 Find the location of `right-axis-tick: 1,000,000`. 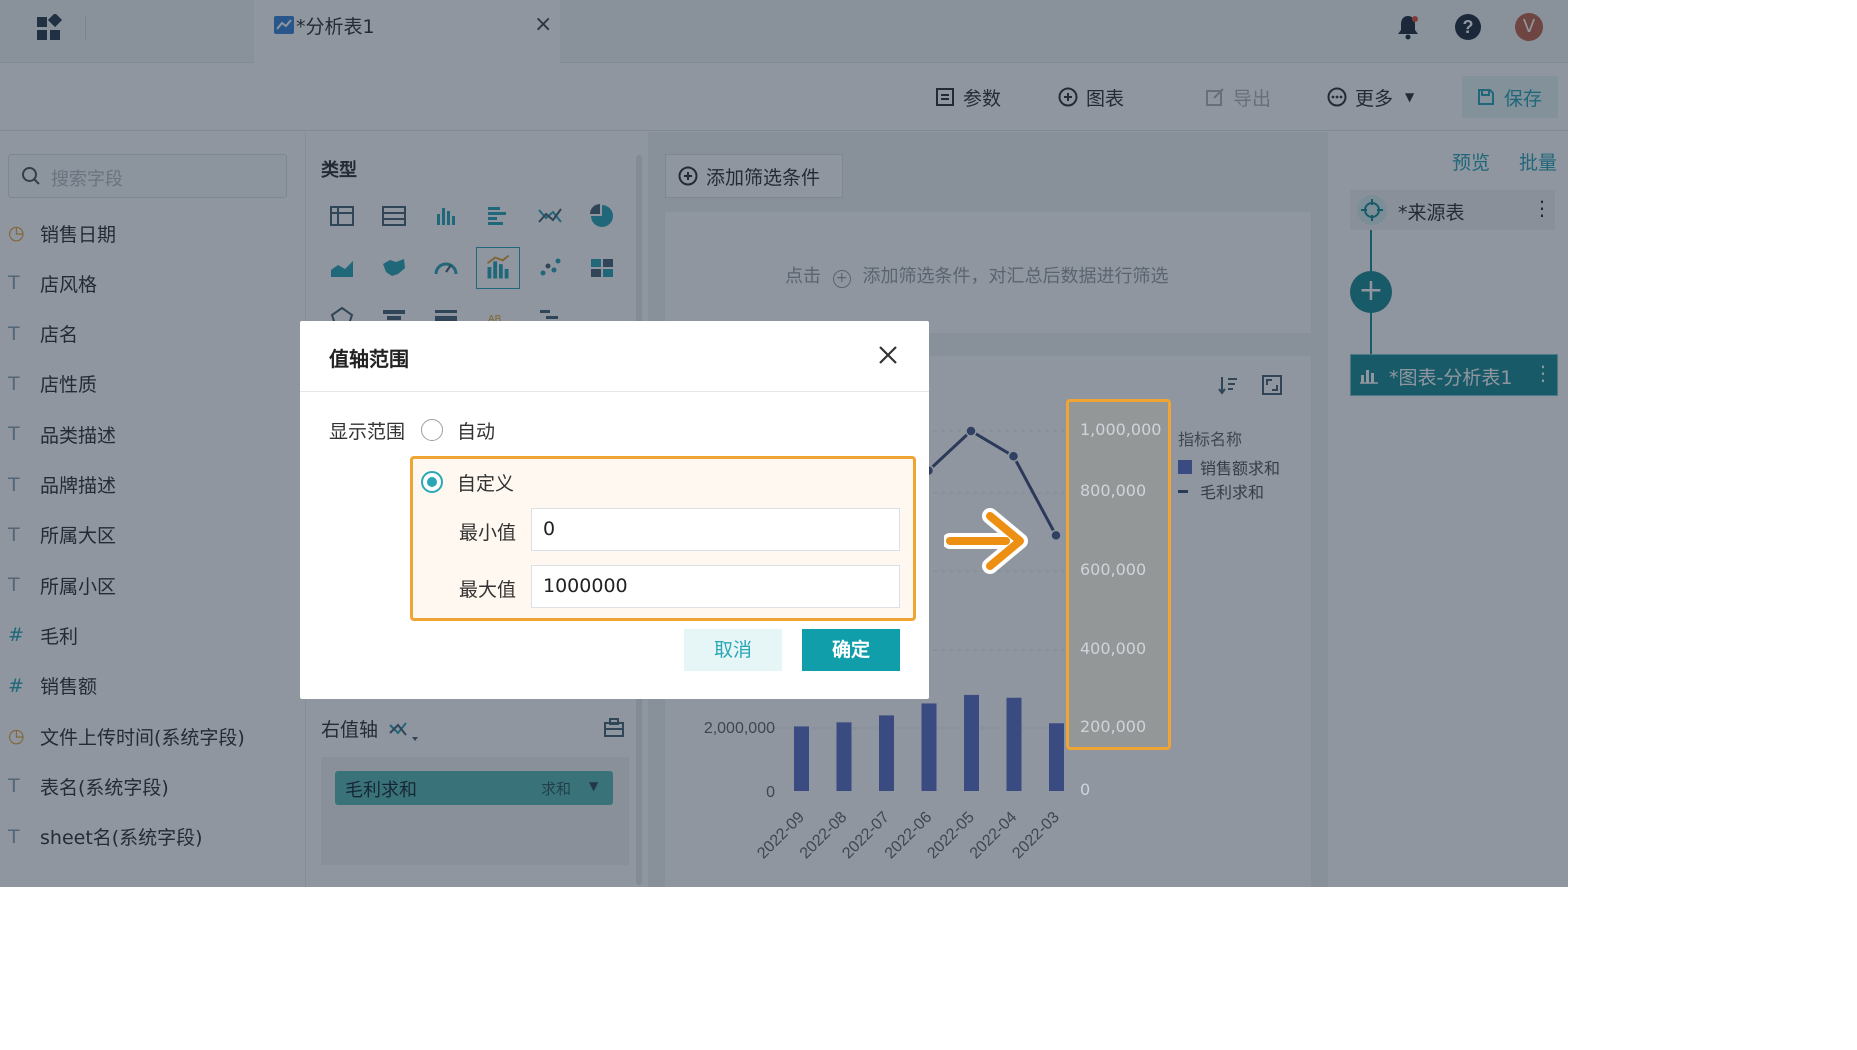

right-axis-tick: 1,000,000 is located at coordinates (1121, 429).